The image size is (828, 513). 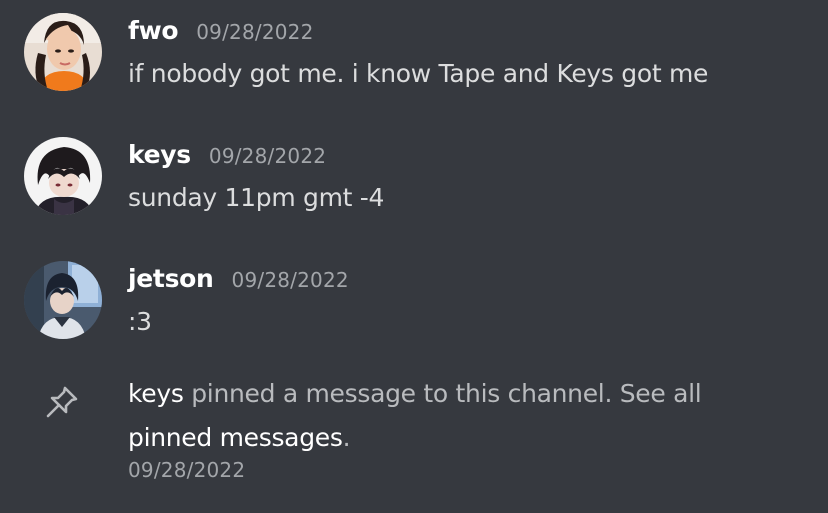 What do you see at coordinates (153, 30) in the screenshot?
I see `username: fwo` at bounding box center [153, 30].